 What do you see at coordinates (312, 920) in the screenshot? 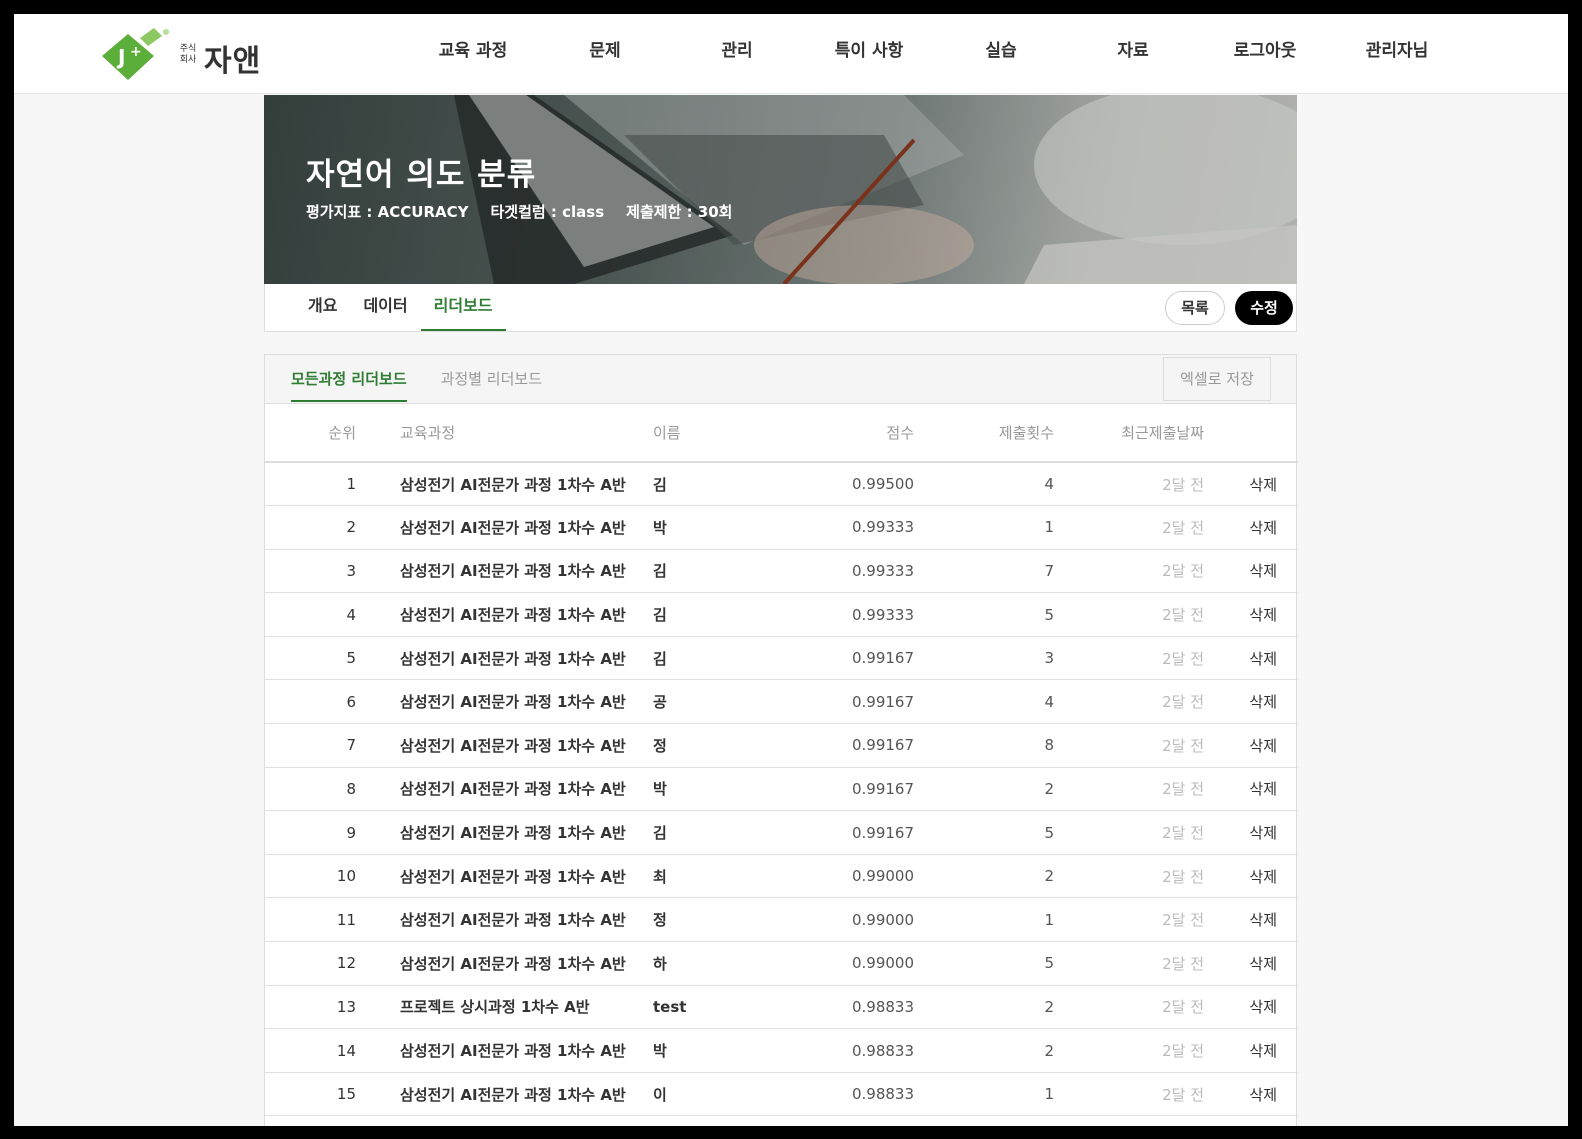
I see `cell-rank: 11` at bounding box center [312, 920].